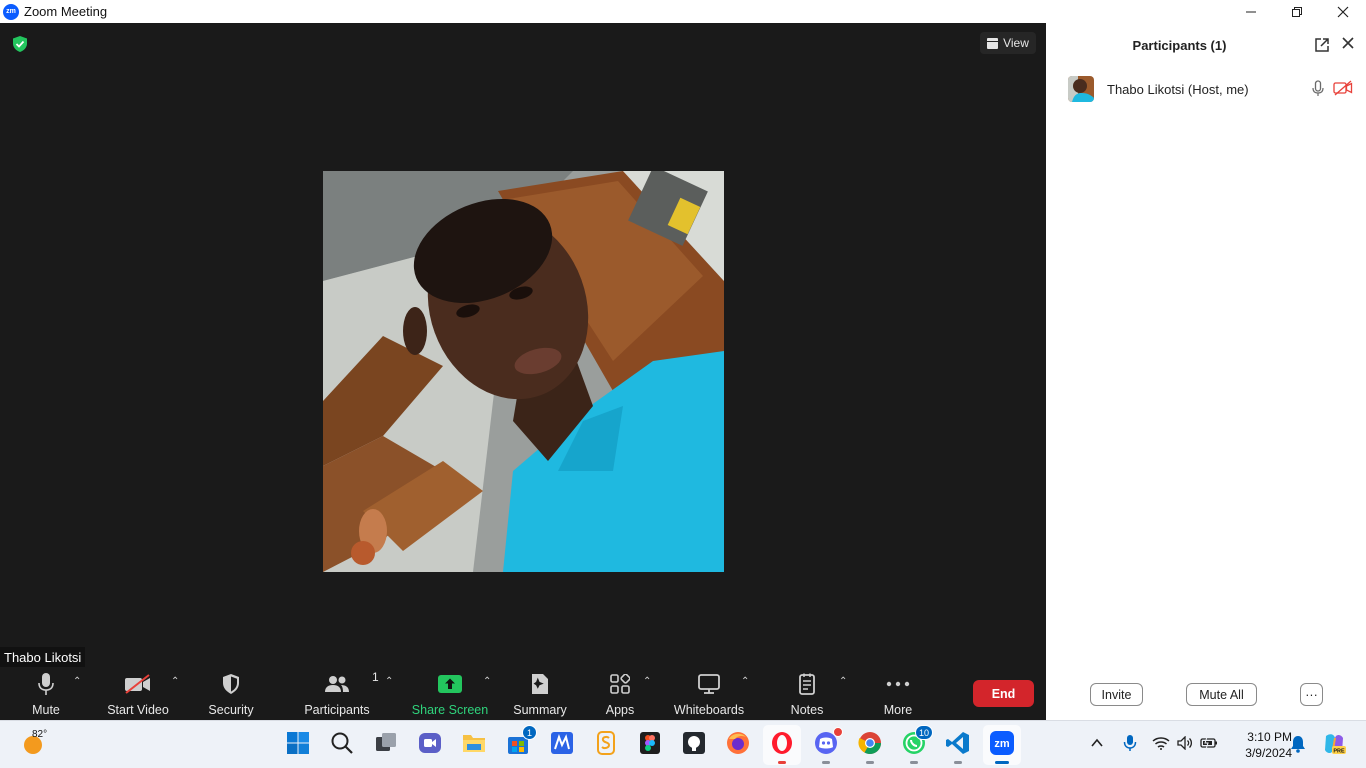 This screenshot has width=1366, height=768. I want to click on taskbar-discord, so click(828, 745).